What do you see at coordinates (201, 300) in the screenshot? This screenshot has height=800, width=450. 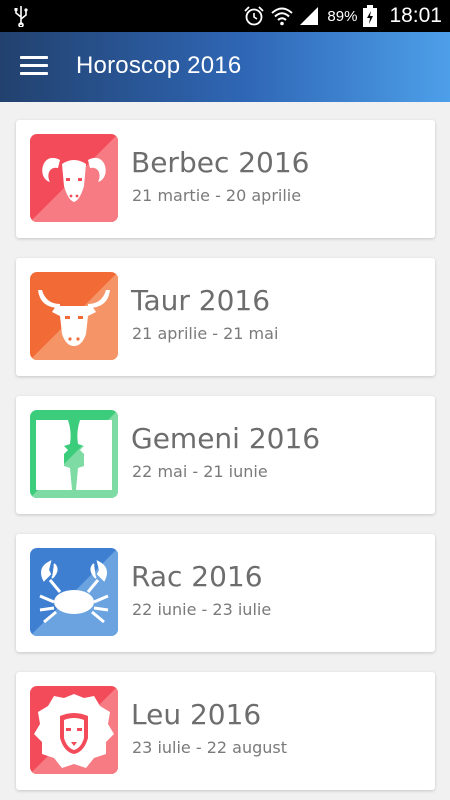 I see `sign-title: Taur 2016` at bounding box center [201, 300].